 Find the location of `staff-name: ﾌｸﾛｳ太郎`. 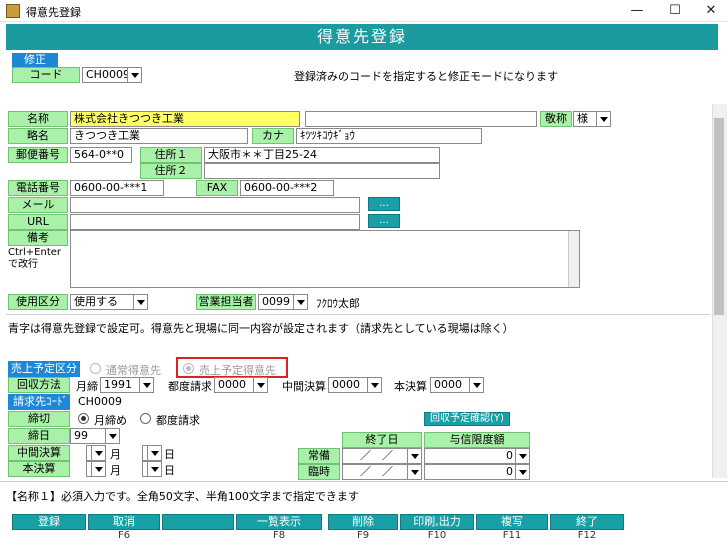

staff-name: ﾌｸﾛｳ太郎 is located at coordinates (338, 303).